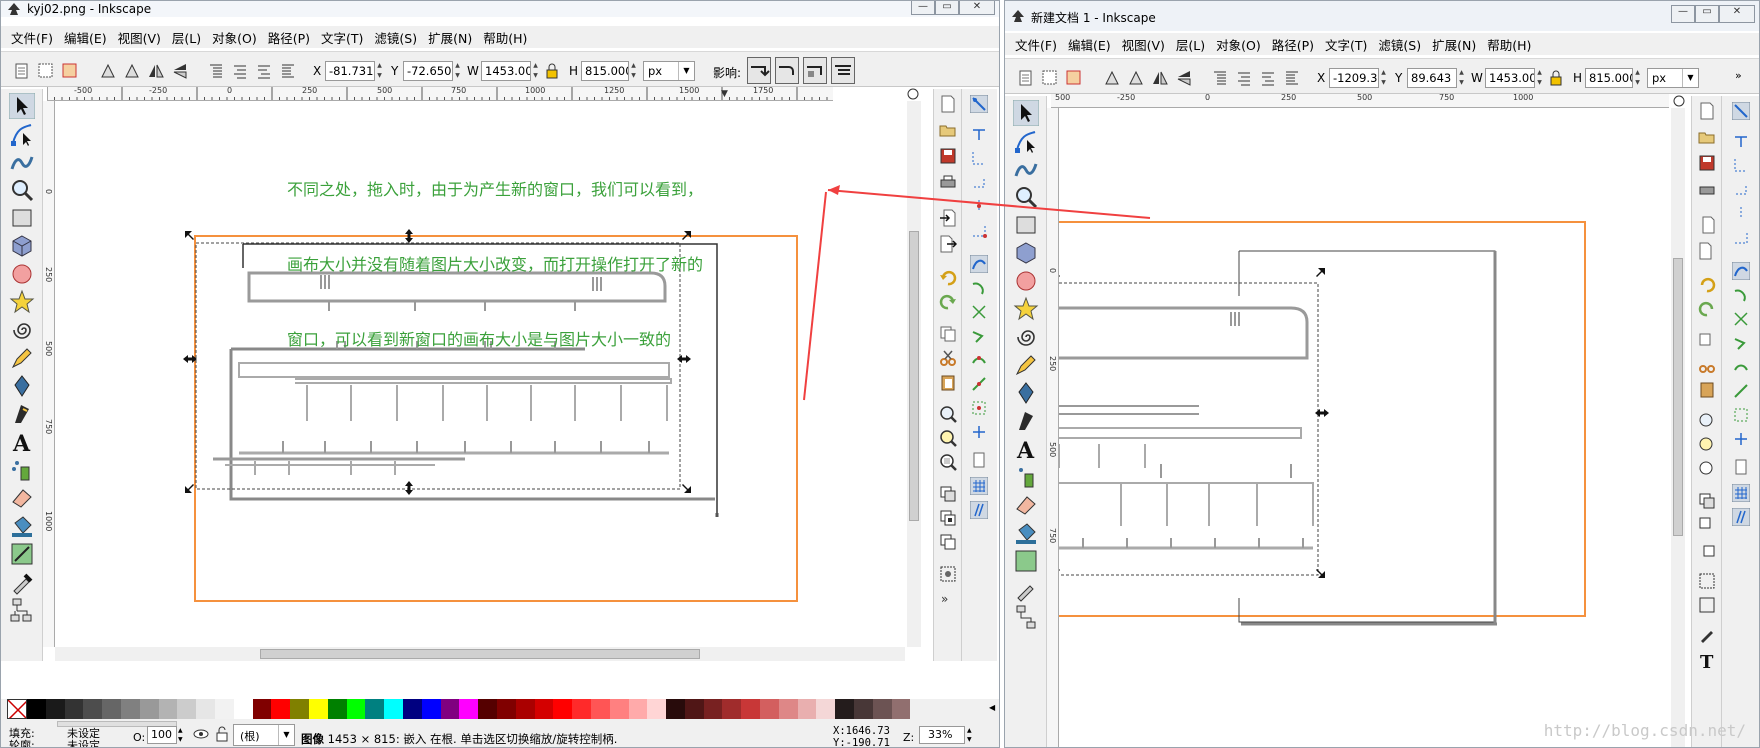 This screenshot has height=748, width=1760. I want to click on snap-bbox-midpoints-icon, so click(979, 206).